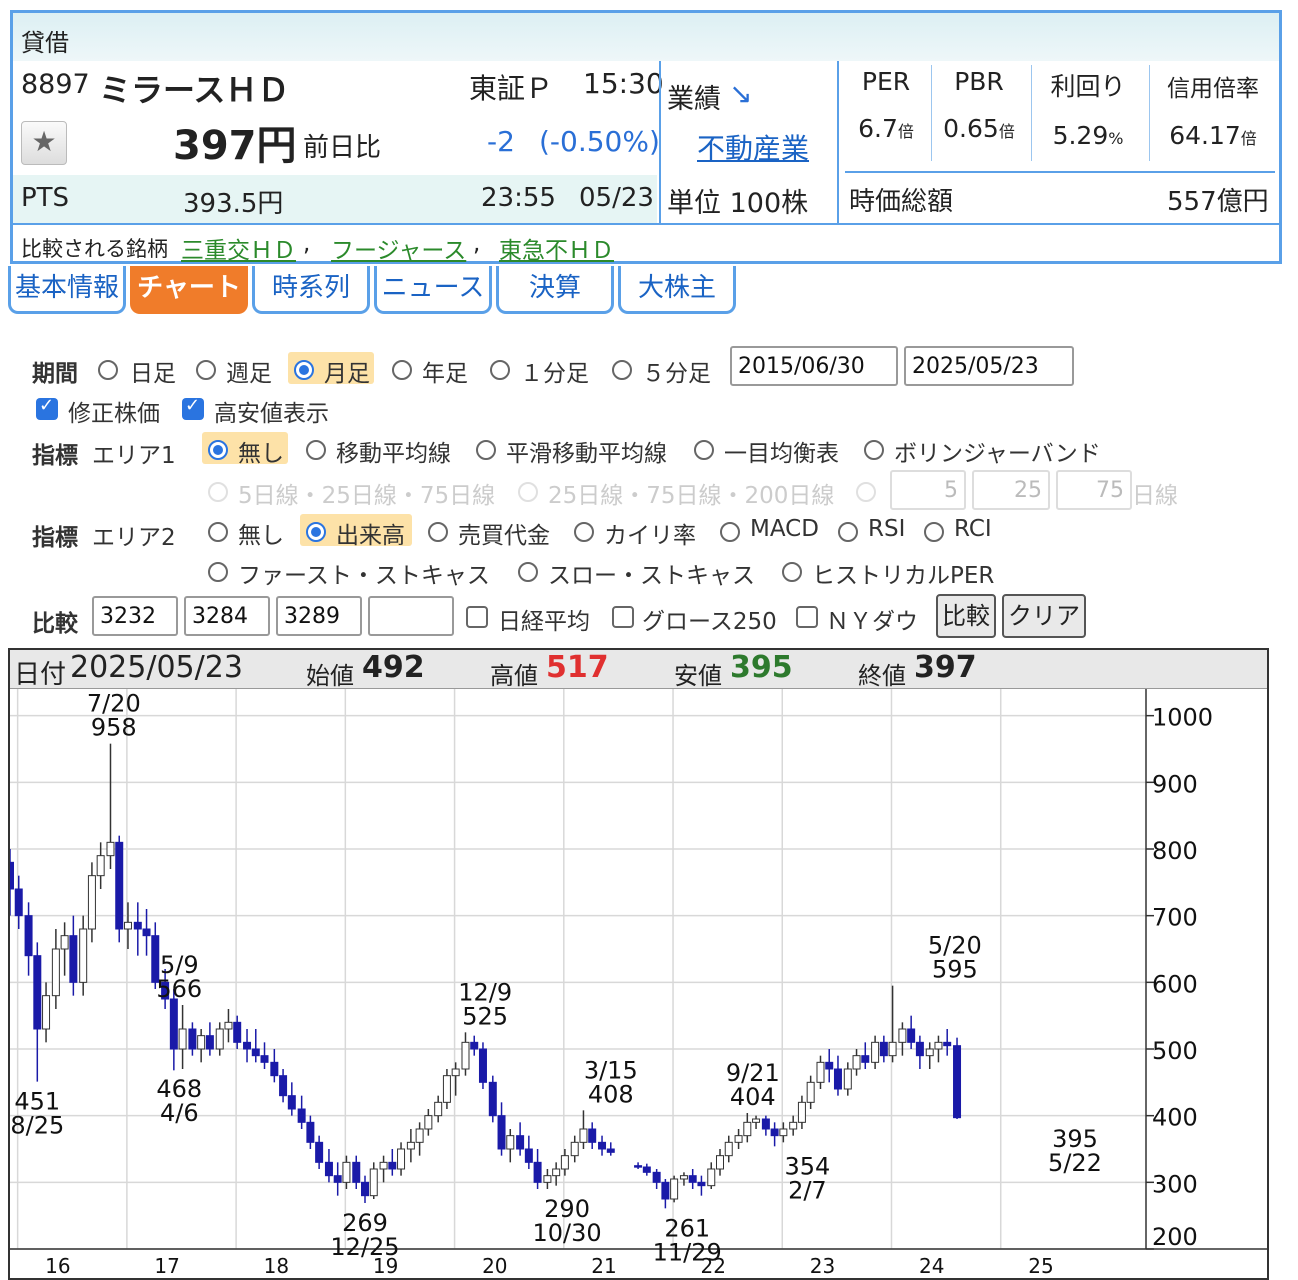 The width and height of the screenshot is (1298, 1280). Describe the element at coordinates (218, 450) in the screenshot. I see `radio-area1-none` at that location.